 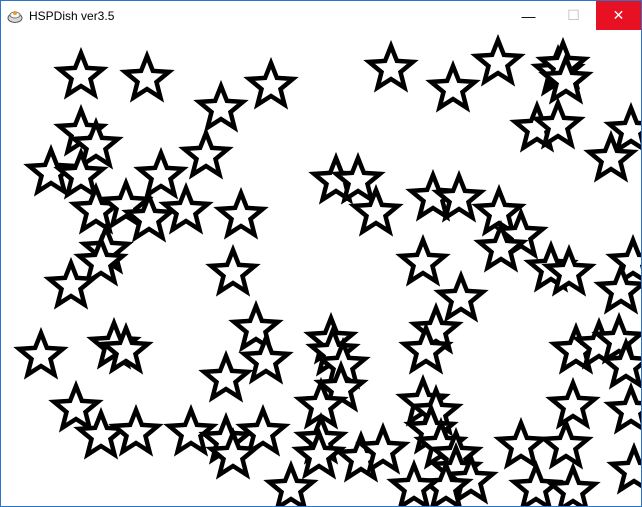 I want to click on window-title: HSPDish ver3.5, so click(x=72, y=15).